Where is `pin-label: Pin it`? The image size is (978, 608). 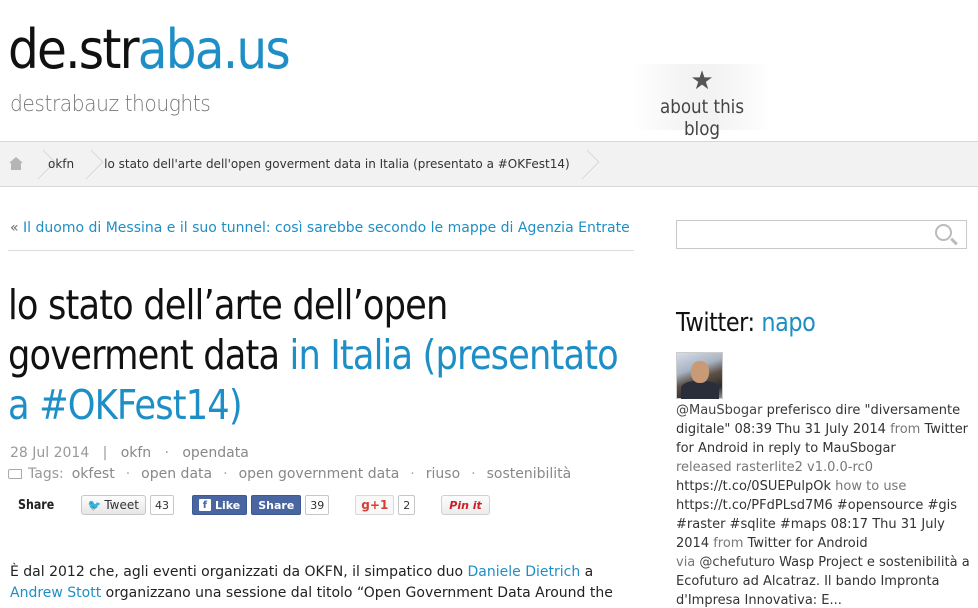 pin-label: Pin it is located at coordinates (465, 505).